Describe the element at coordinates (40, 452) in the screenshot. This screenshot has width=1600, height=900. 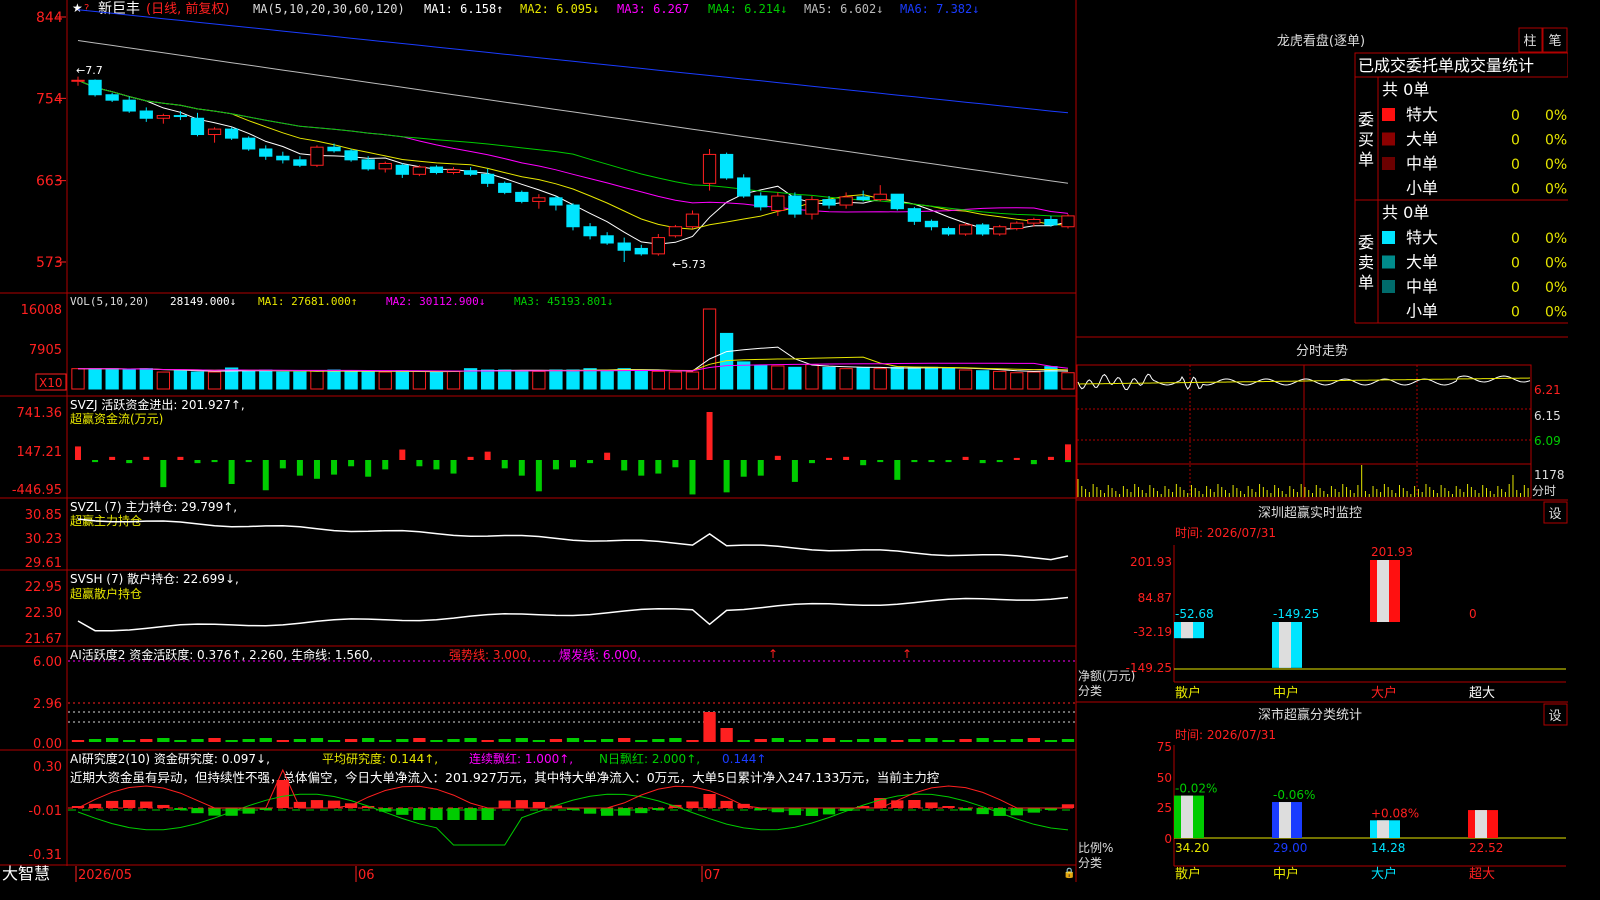
I see `svzj-y-tick-mid: 147.21` at that location.